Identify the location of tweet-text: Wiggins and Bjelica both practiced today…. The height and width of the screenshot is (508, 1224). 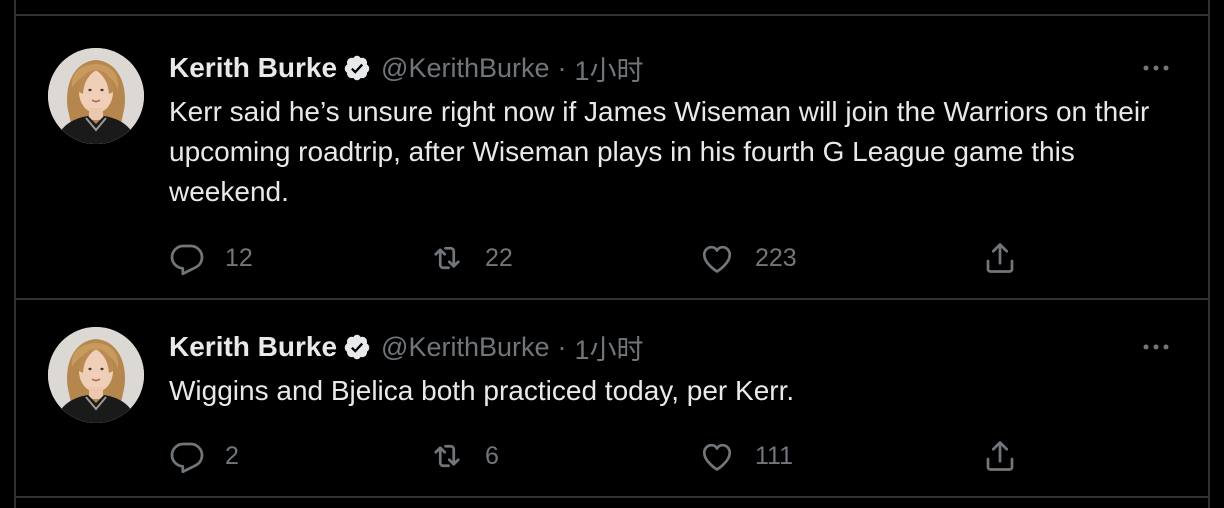
(482, 390).